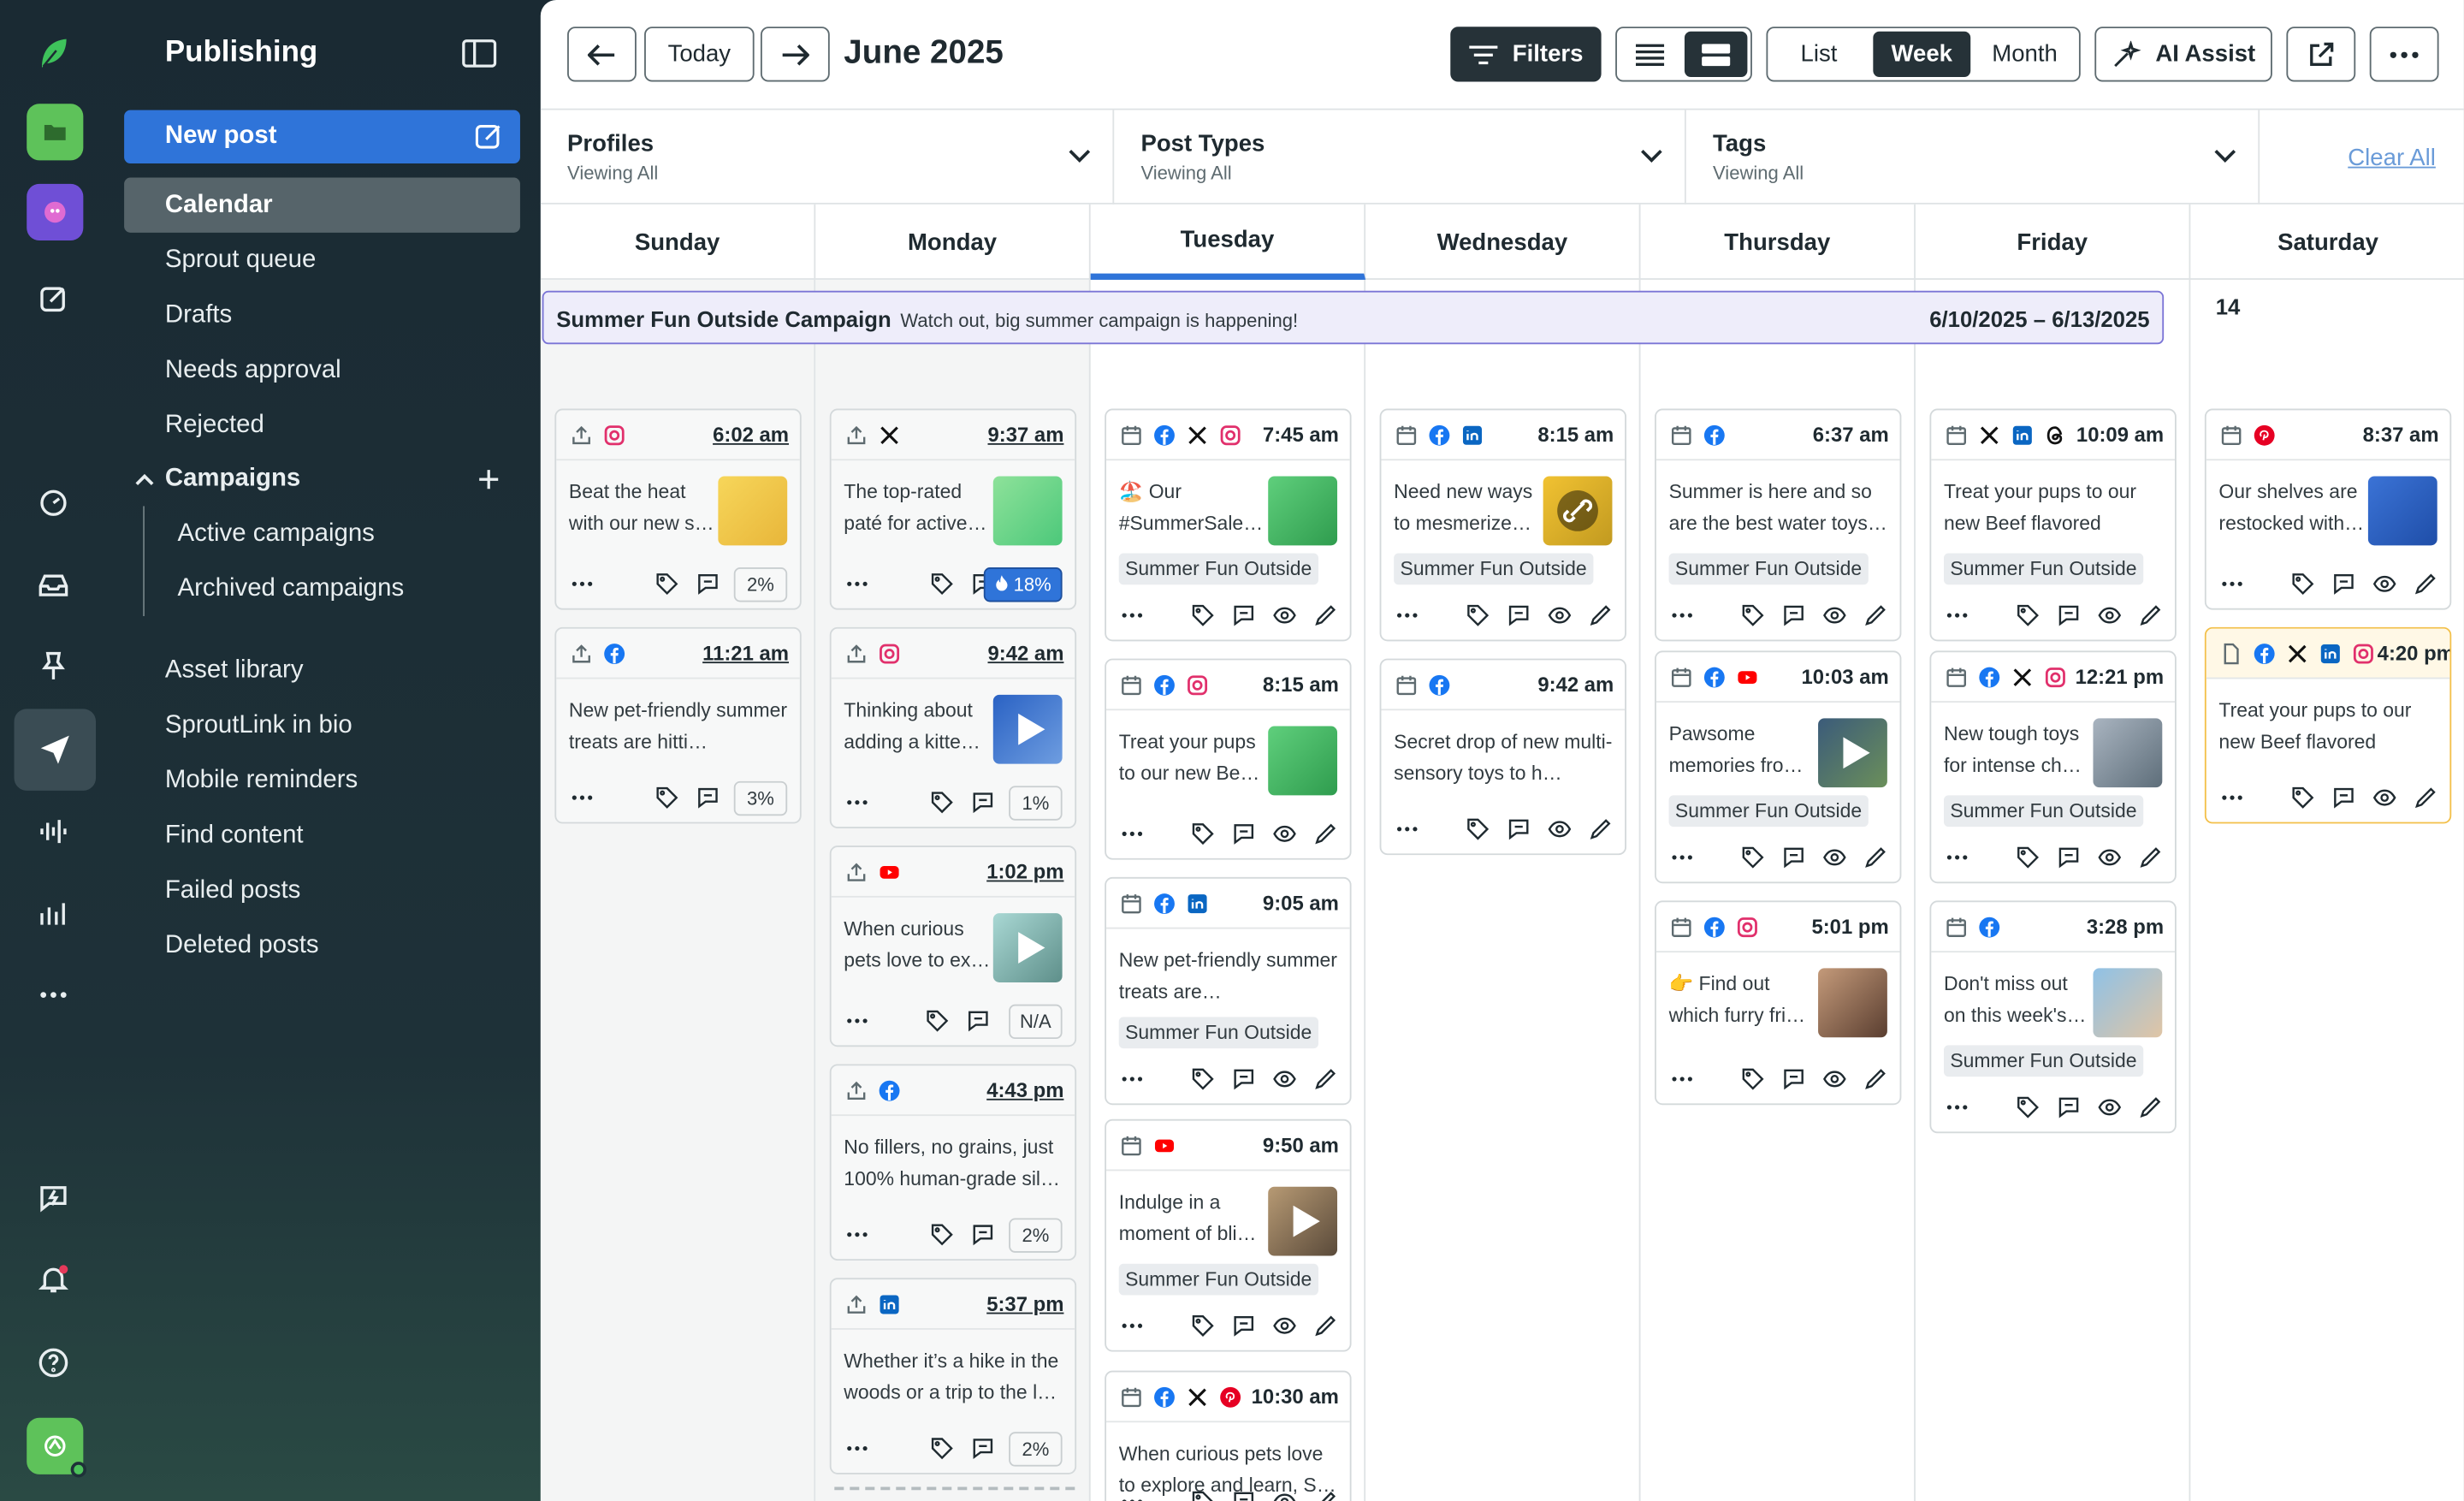 This screenshot has width=2464, height=1501. What do you see at coordinates (258, 726) in the screenshot?
I see `nav-item-sproutlink: SproutLink in bio` at bounding box center [258, 726].